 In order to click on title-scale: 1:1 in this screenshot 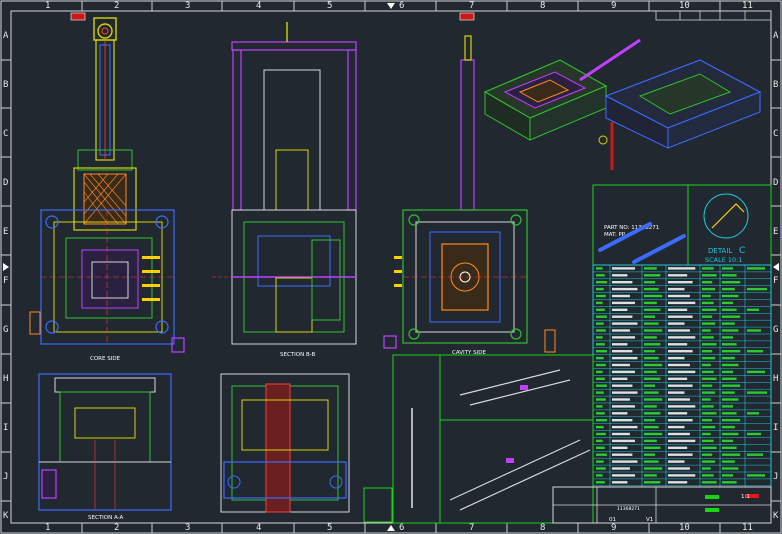, I will do `click(745, 497)`.